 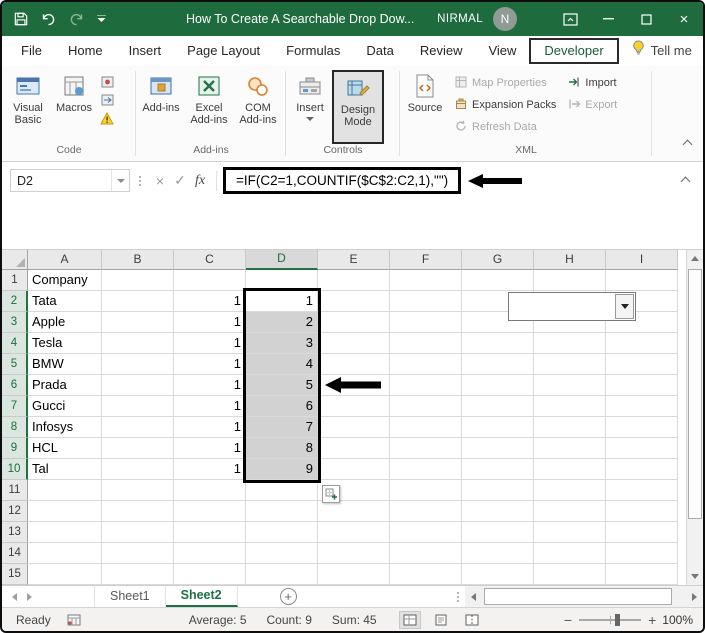 What do you see at coordinates (288, 596) in the screenshot?
I see `new-sheet-button: +` at bounding box center [288, 596].